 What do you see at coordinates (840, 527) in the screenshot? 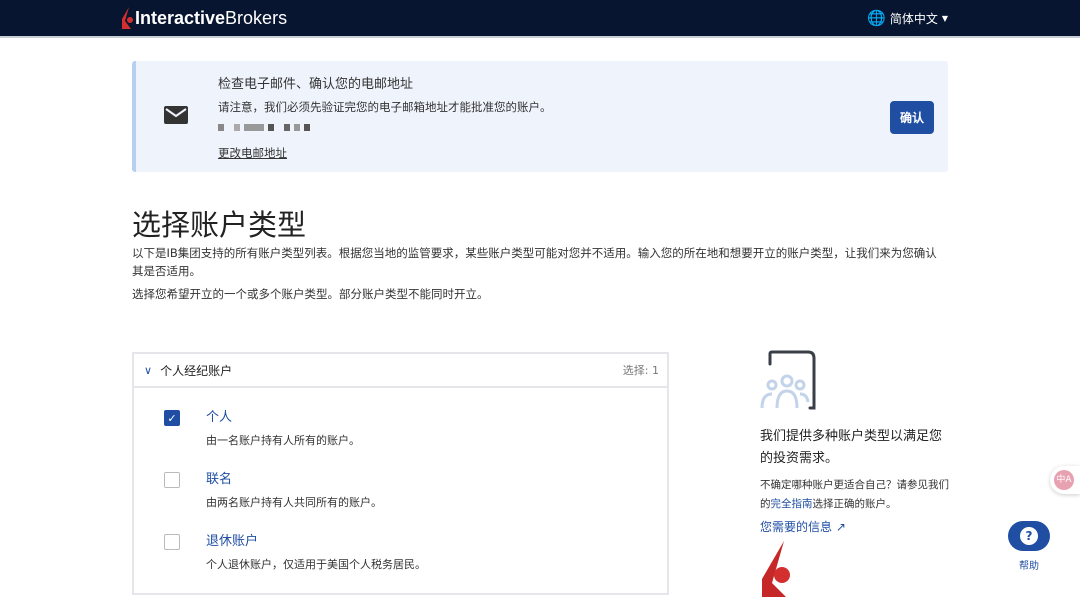
I see `external-link-icon: ↗` at bounding box center [840, 527].